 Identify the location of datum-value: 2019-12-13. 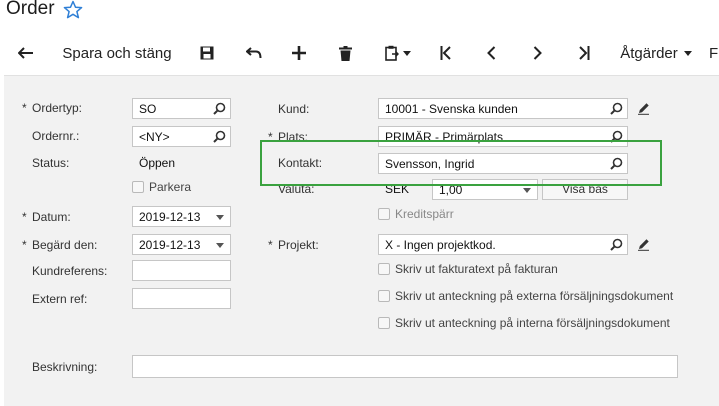
(170, 217).